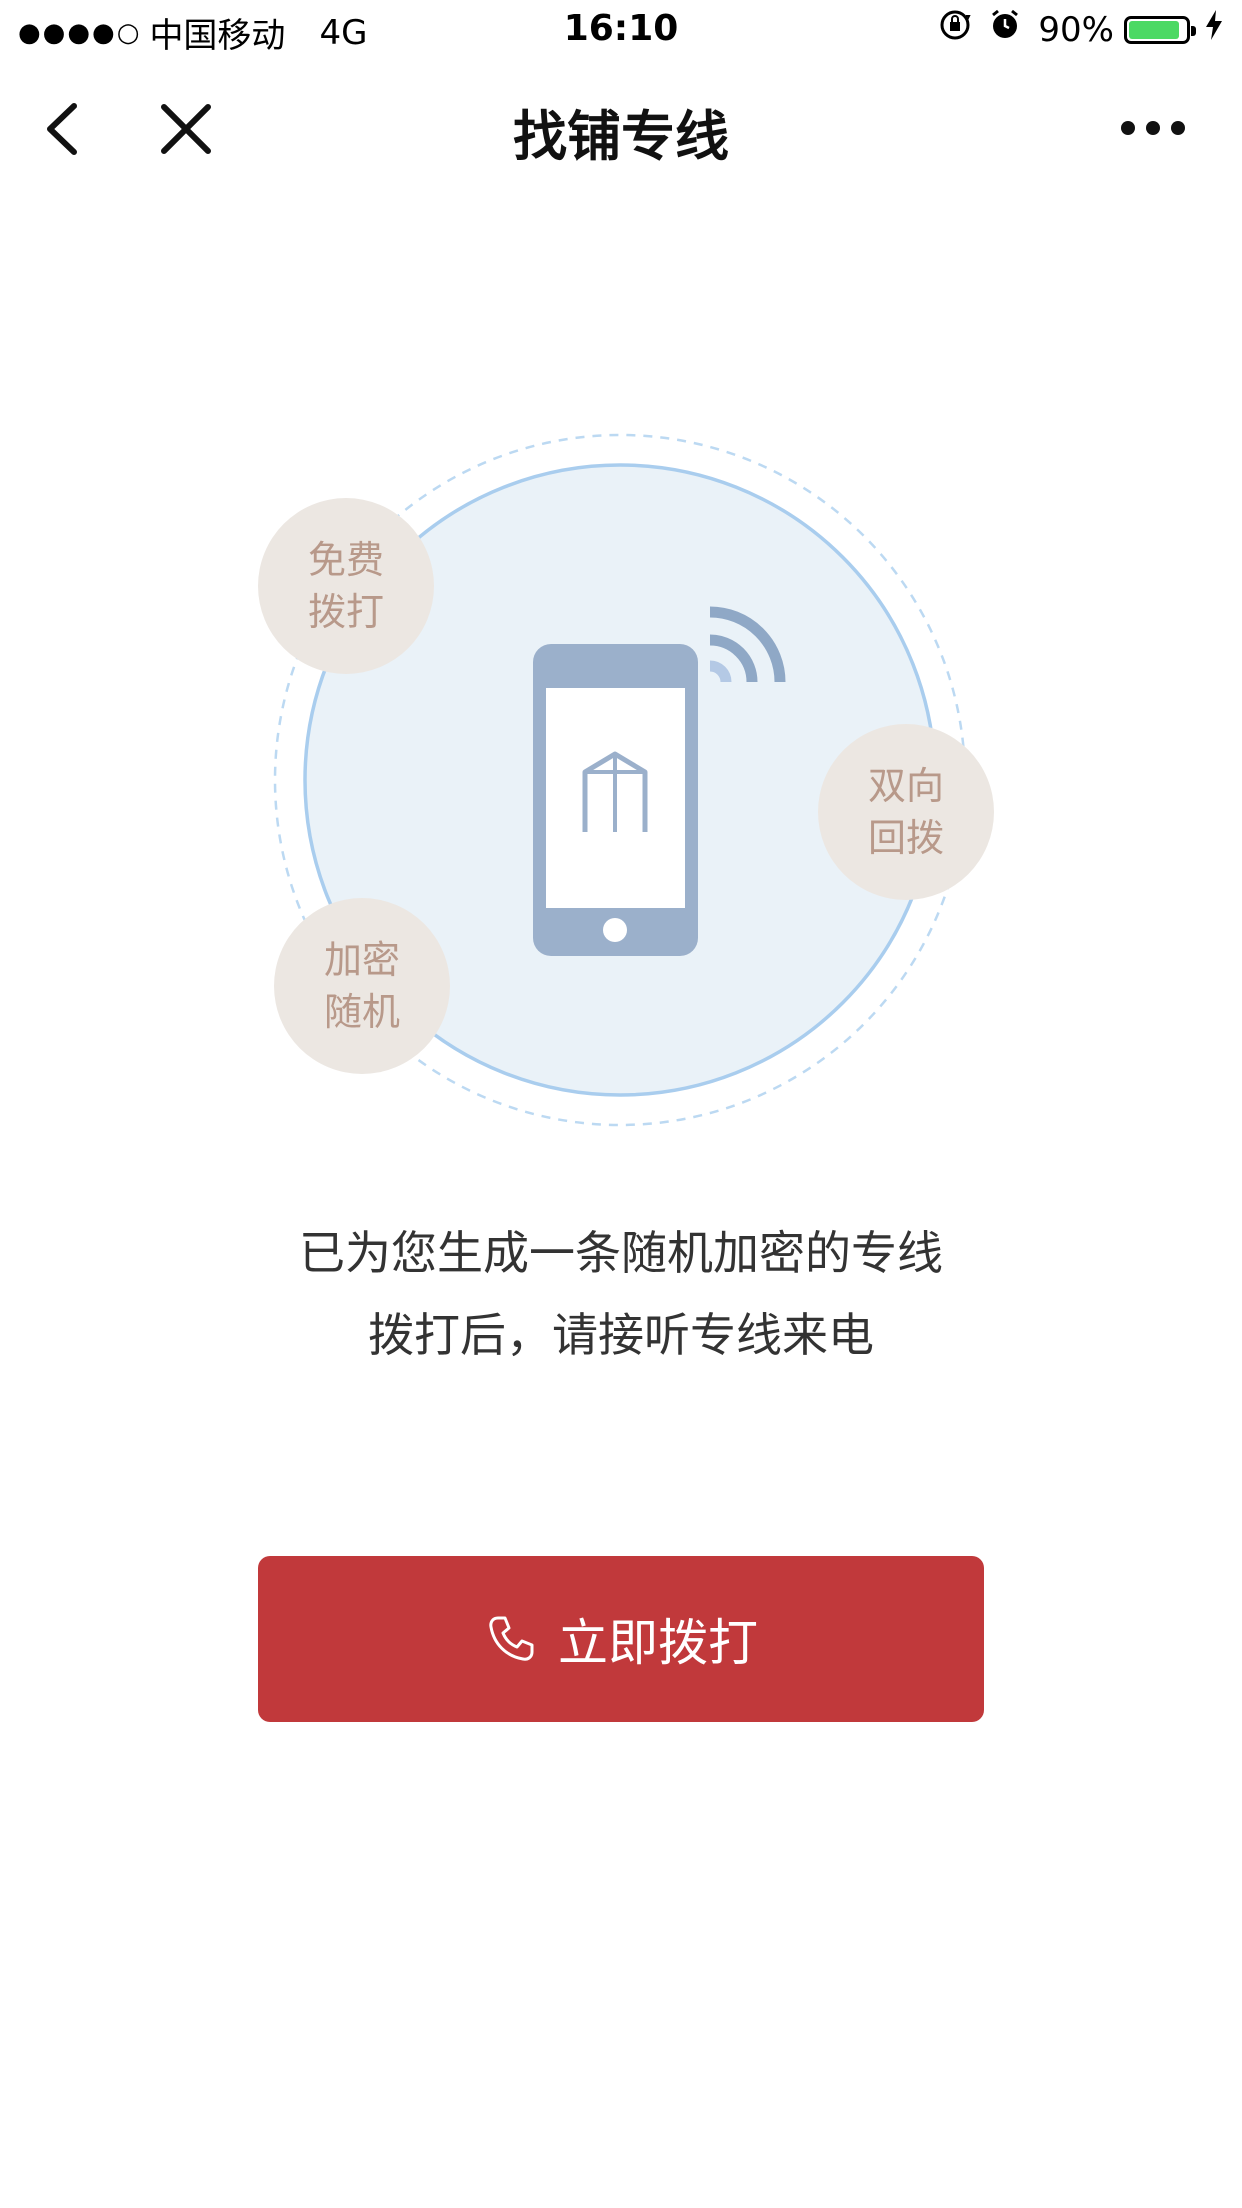 This screenshot has width=1242, height=2208. What do you see at coordinates (1005, 29) in the screenshot?
I see `alarm-icon` at bounding box center [1005, 29].